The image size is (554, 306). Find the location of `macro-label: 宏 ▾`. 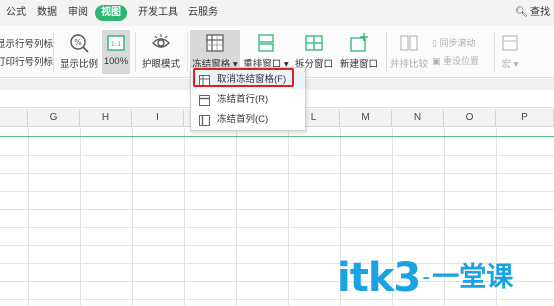

macro-label: 宏 ▾ is located at coordinates (510, 63).